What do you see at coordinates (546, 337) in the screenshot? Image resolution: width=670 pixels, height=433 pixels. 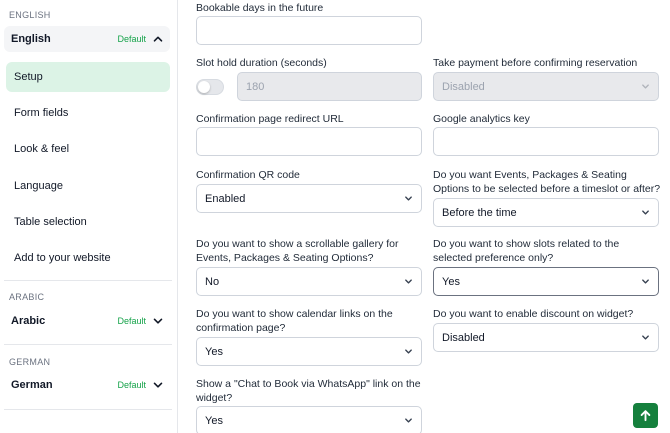 I see `discount-select: Disabled` at bounding box center [546, 337].